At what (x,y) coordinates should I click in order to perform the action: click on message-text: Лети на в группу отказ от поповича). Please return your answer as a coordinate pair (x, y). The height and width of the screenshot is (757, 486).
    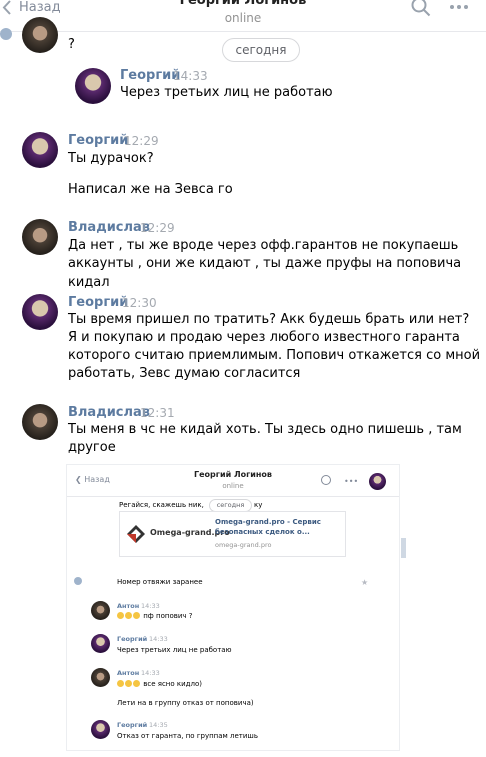
    Looking at the image, I should click on (185, 703).